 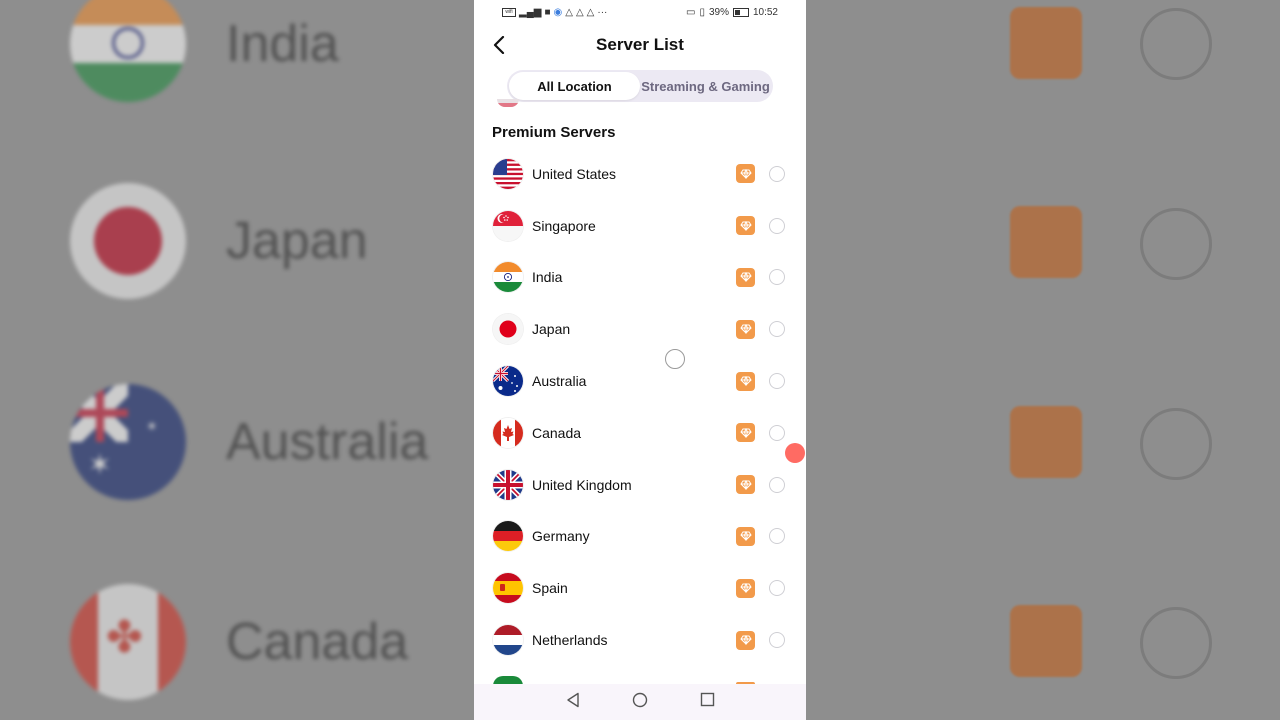 I want to click on section-title: Premium Servers, so click(x=554, y=132).